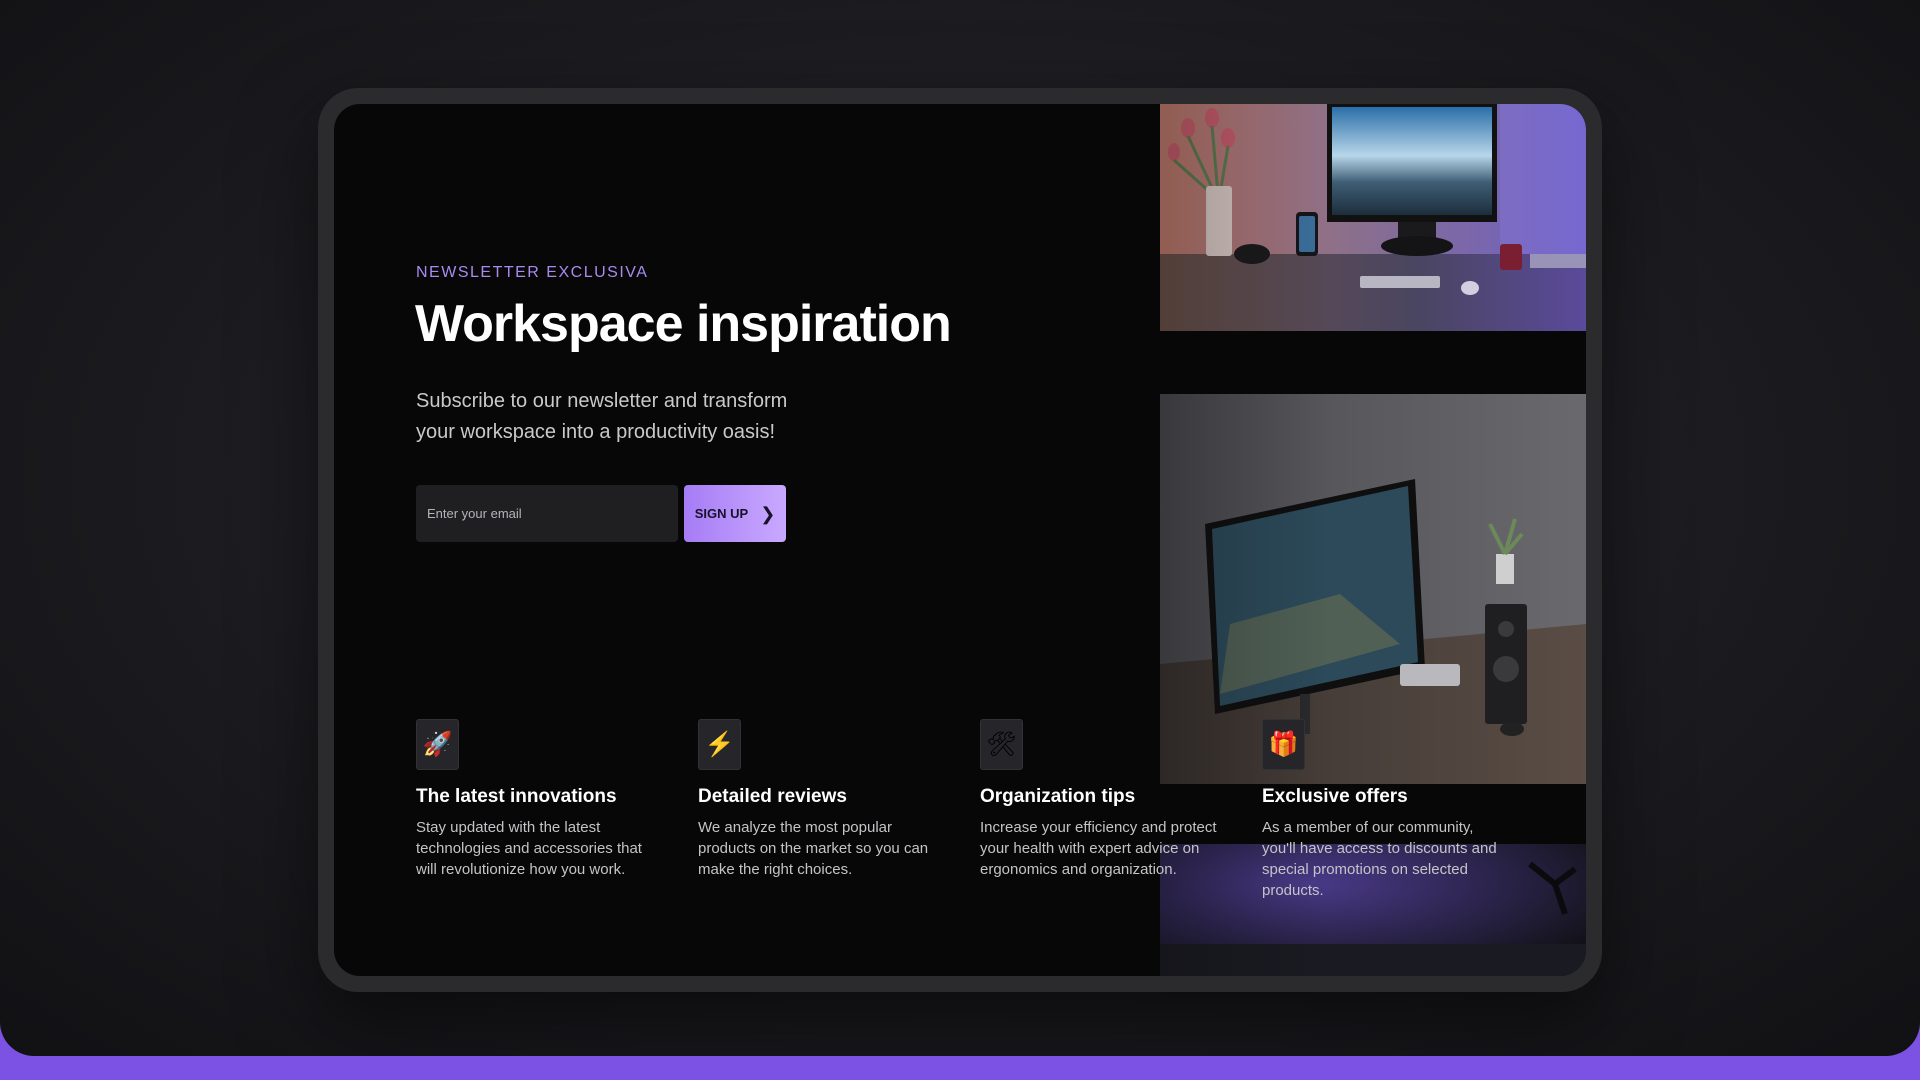 This screenshot has width=1920, height=1080. I want to click on feature-title: The latest innovations, so click(516, 796).